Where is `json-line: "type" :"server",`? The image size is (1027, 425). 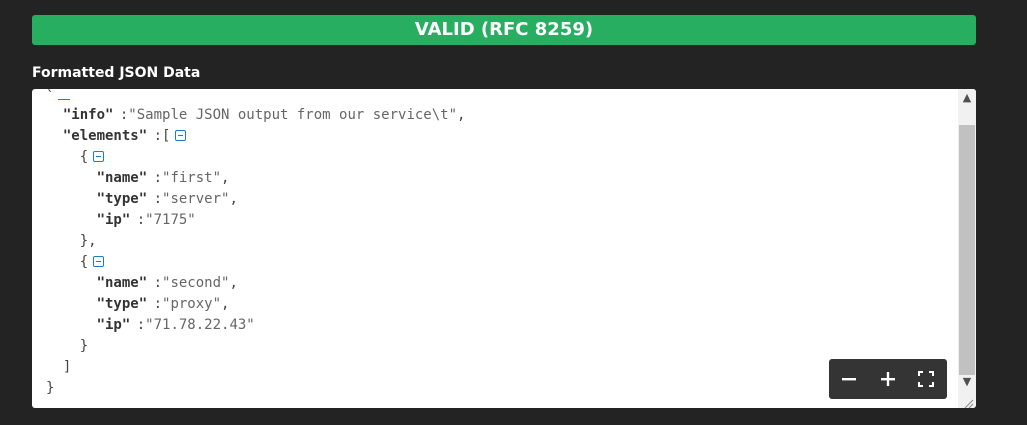 json-line: "type" :"server", is located at coordinates (167, 199).